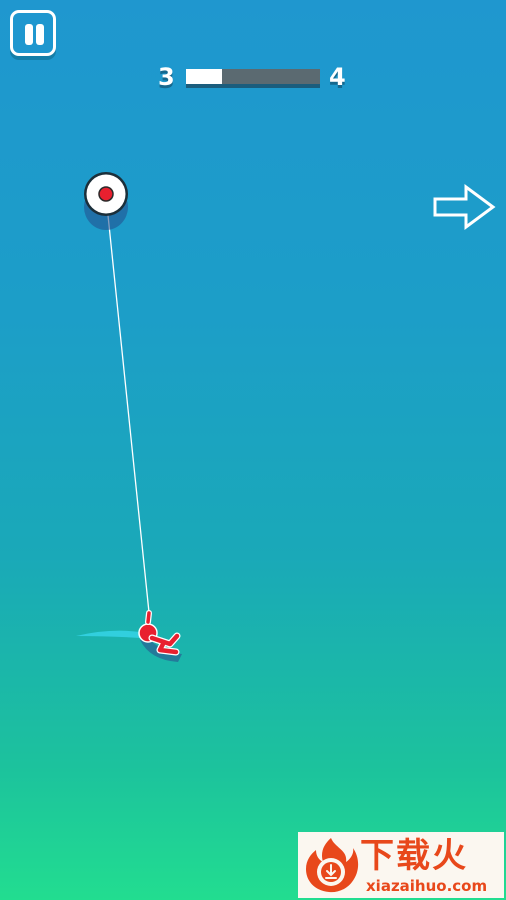 The image size is (506, 900). Describe the element at coordinates (160, 636) in the screenshot. I see `stickman-hero-icon` at that location.